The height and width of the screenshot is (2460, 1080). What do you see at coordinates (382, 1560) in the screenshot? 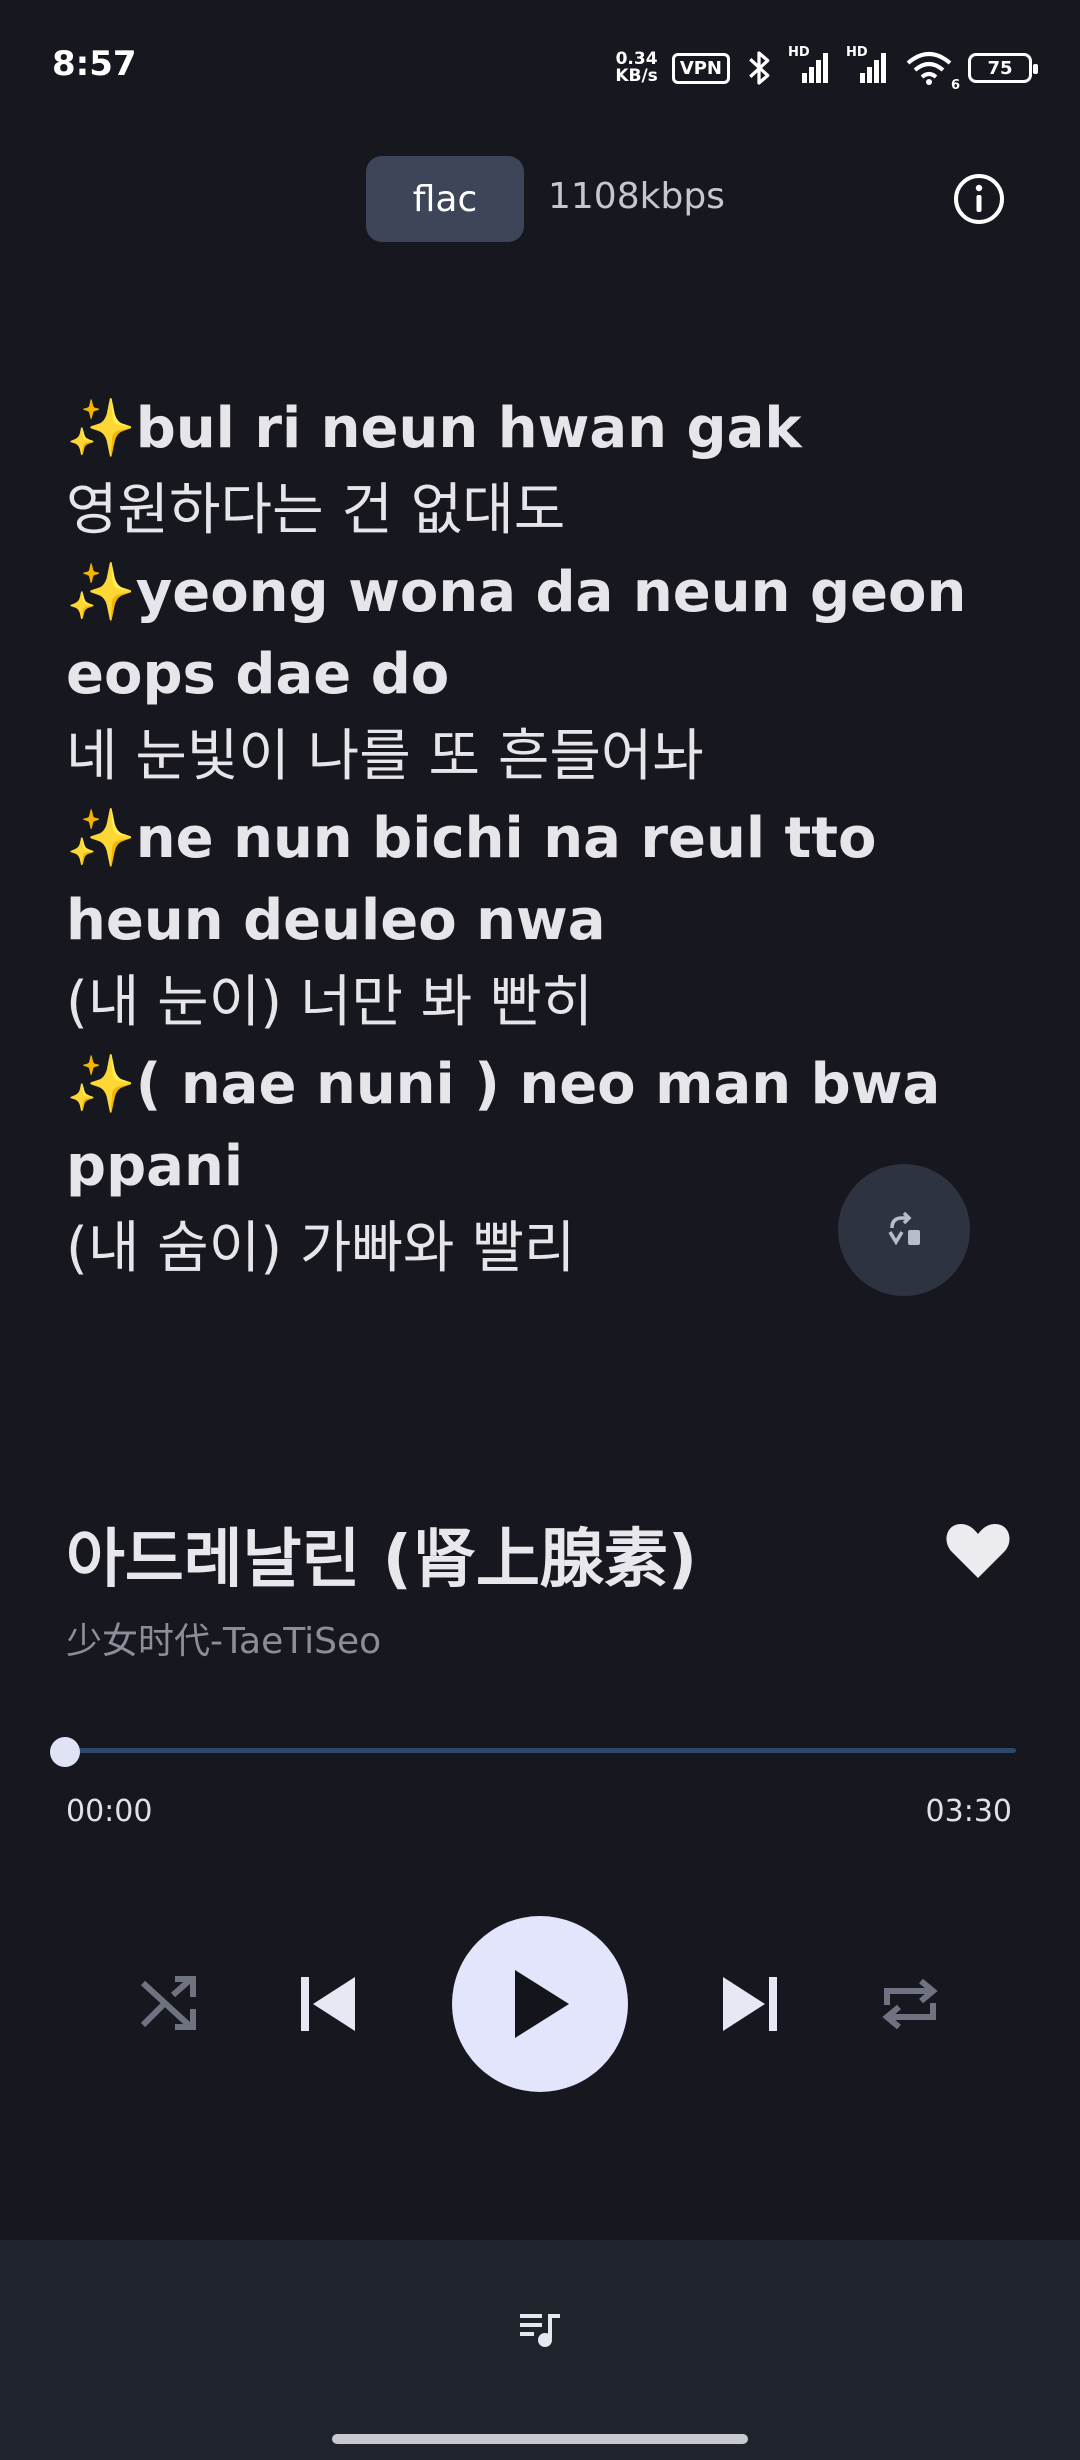
I see `song-title: 아드레날린 (肾上腺素)` at bounding box center [382, 1560].